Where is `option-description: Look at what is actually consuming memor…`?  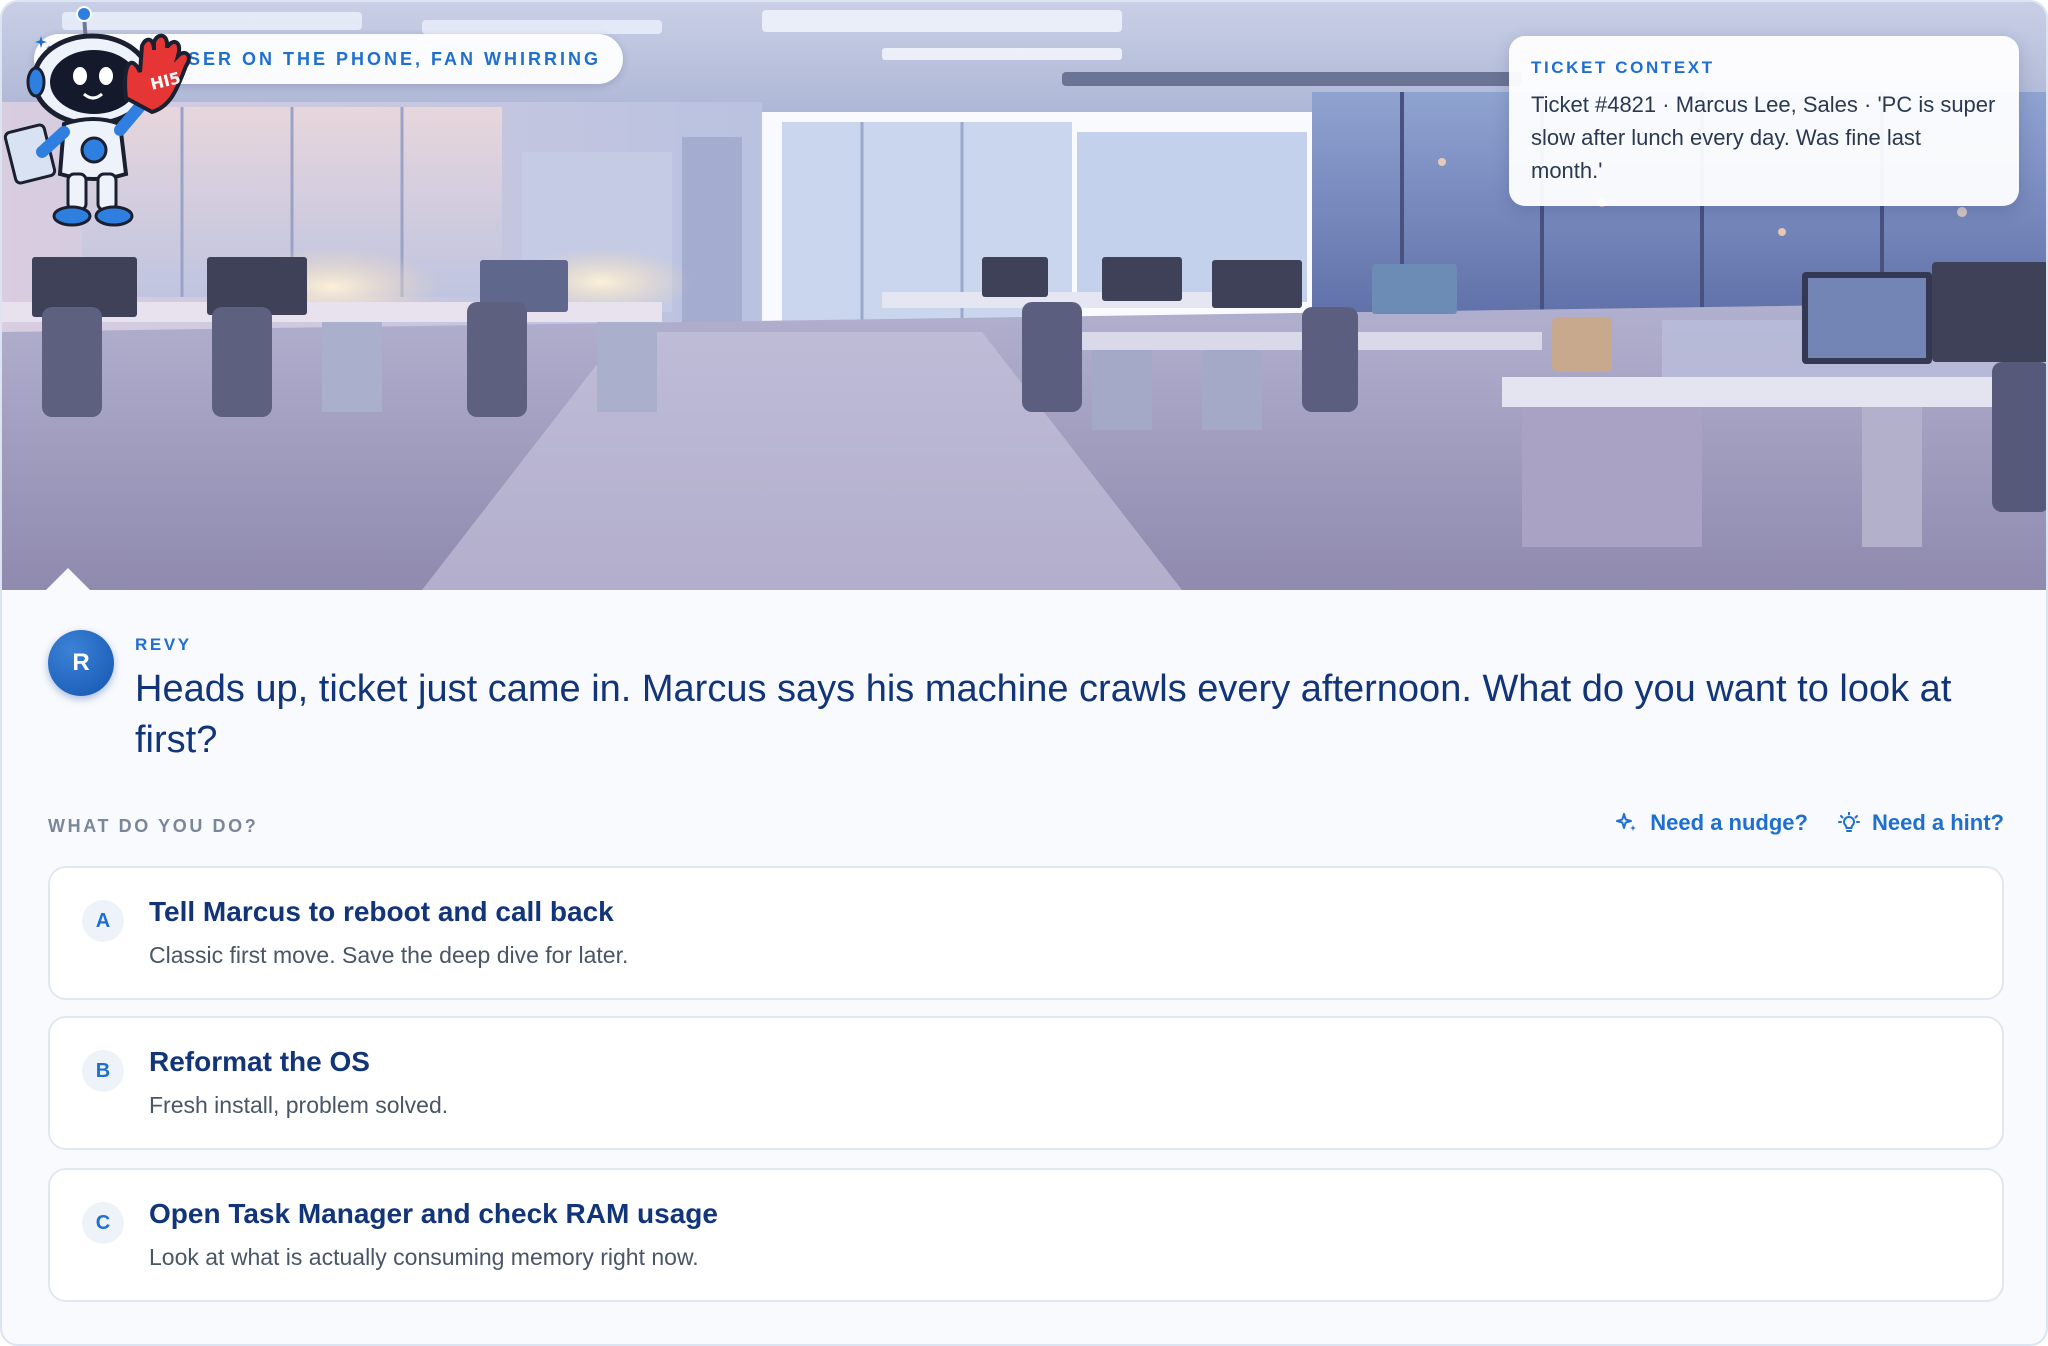 option-description: Look at what is actually consuming memor… is located at coordinates (424, 1257).